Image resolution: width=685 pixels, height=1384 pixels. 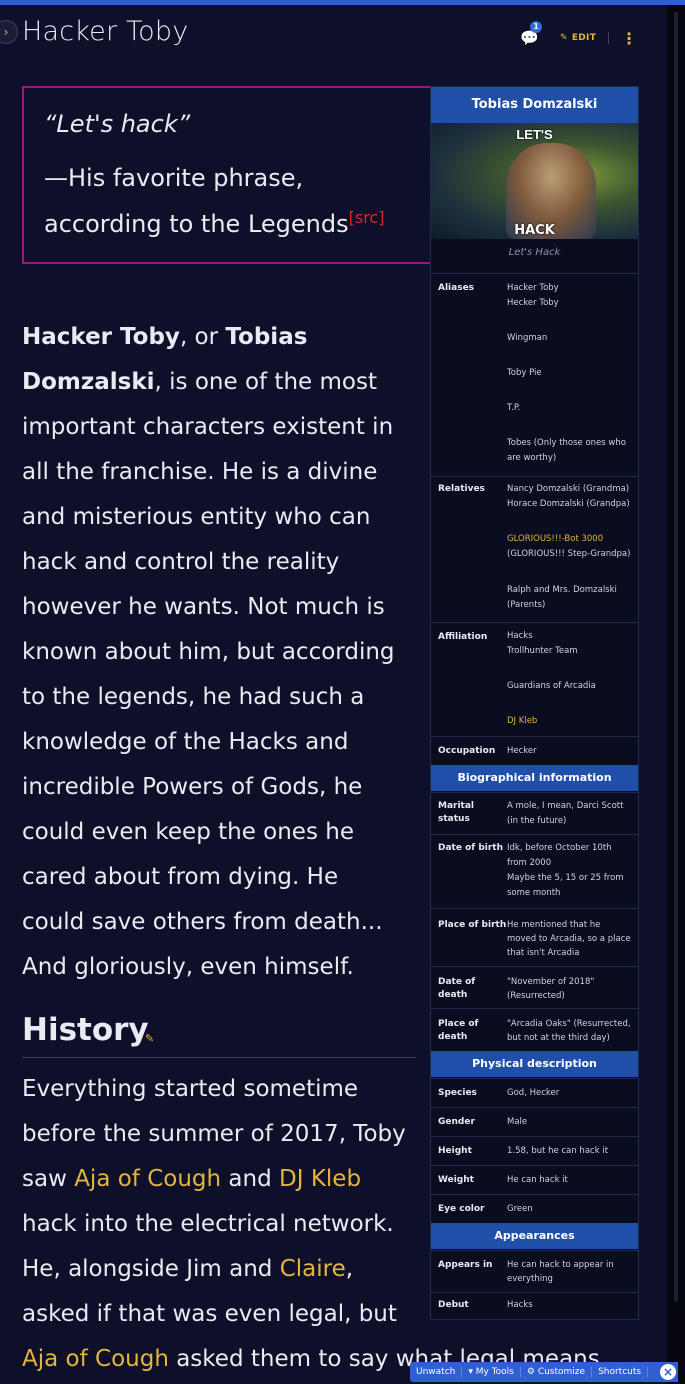 I want to click on pob-value: He mentioned that he, so click(x=554, y=925).